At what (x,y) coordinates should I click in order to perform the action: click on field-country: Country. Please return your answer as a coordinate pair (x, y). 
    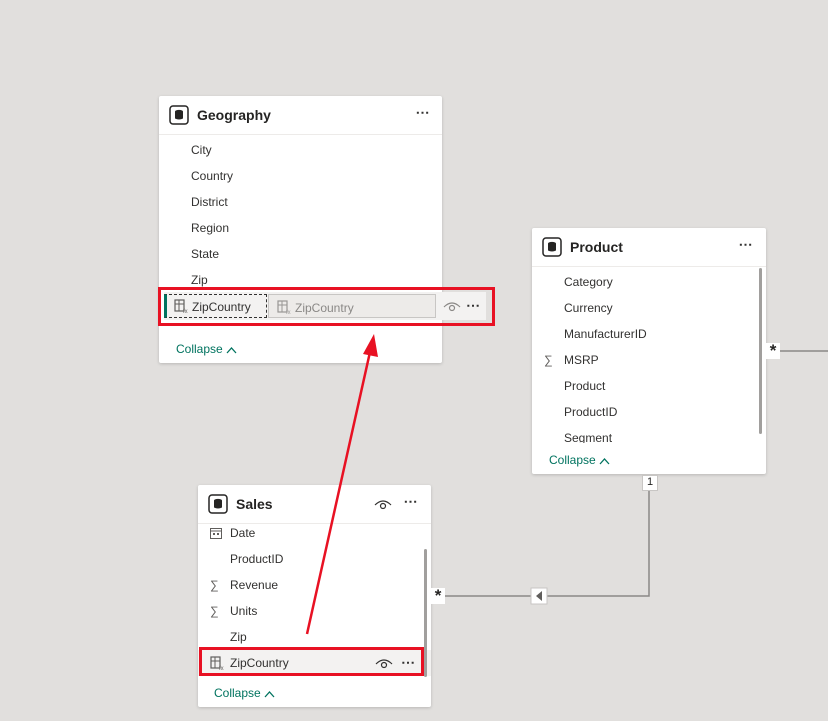
    Looking at the image, I should click on (300, 176).